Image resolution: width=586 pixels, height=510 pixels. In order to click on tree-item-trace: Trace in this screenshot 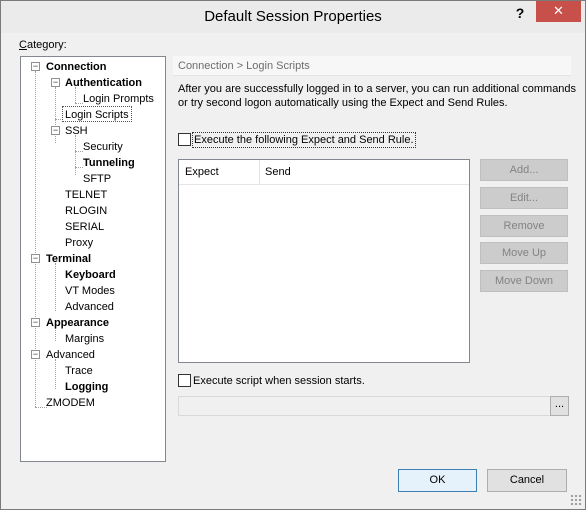, I will do `click(79, 371)`.